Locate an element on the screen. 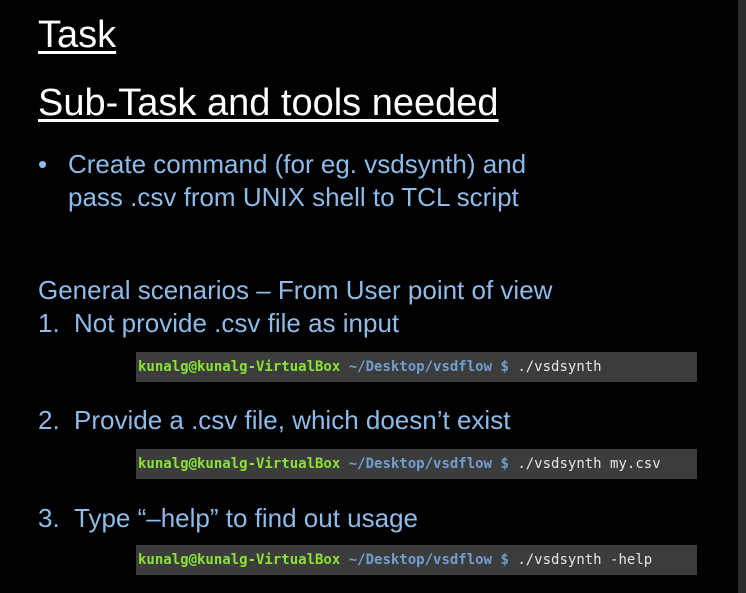 The width and height of the screenshot is (746, 593). scenario-number: 2. is located at coordinates (49, 420).